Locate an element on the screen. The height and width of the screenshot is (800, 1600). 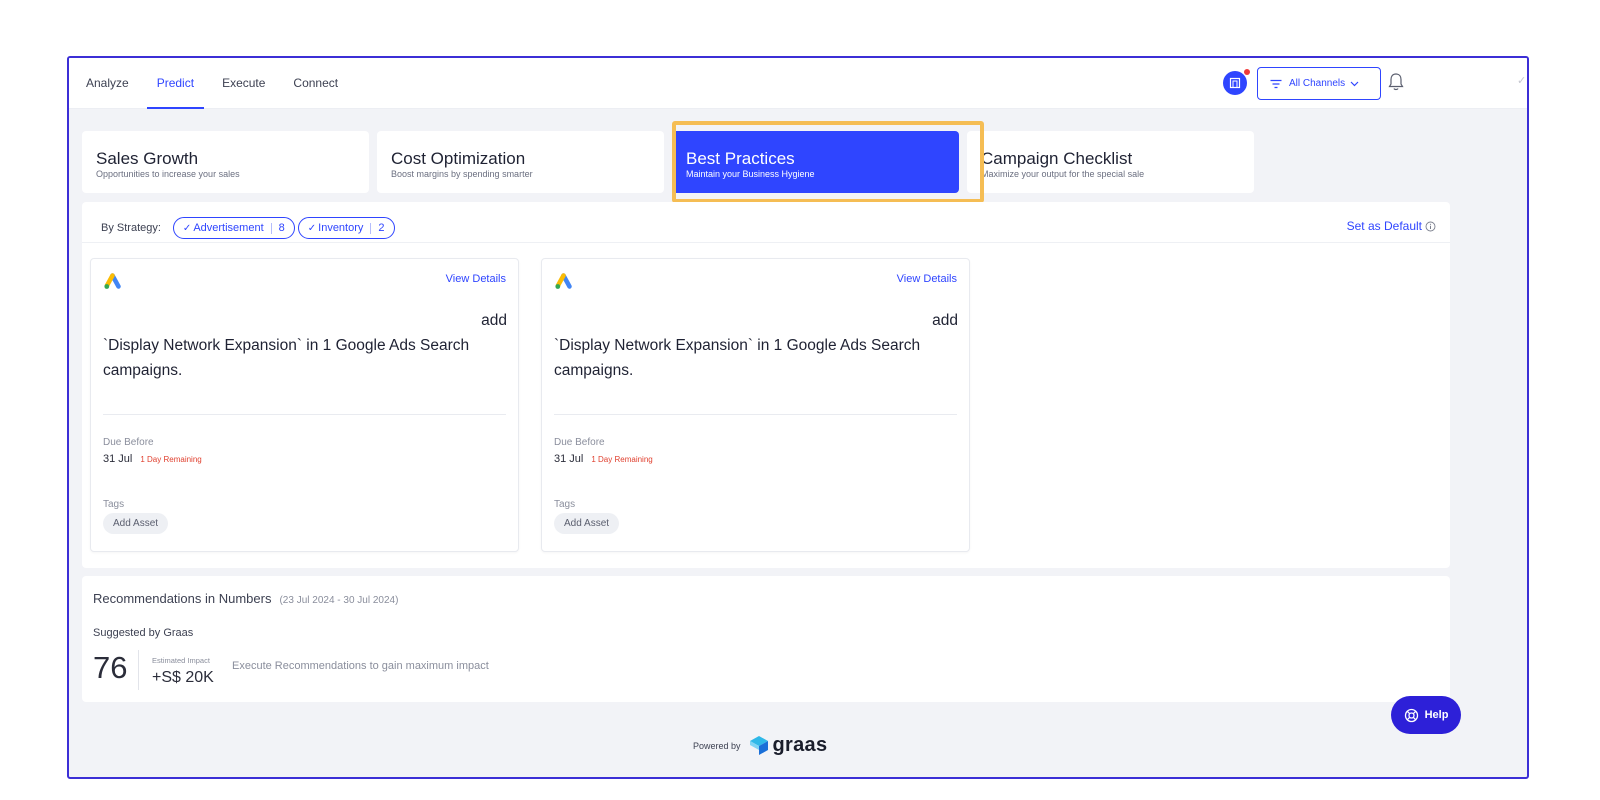
store-avatar is located at coordinates (1236, 82).